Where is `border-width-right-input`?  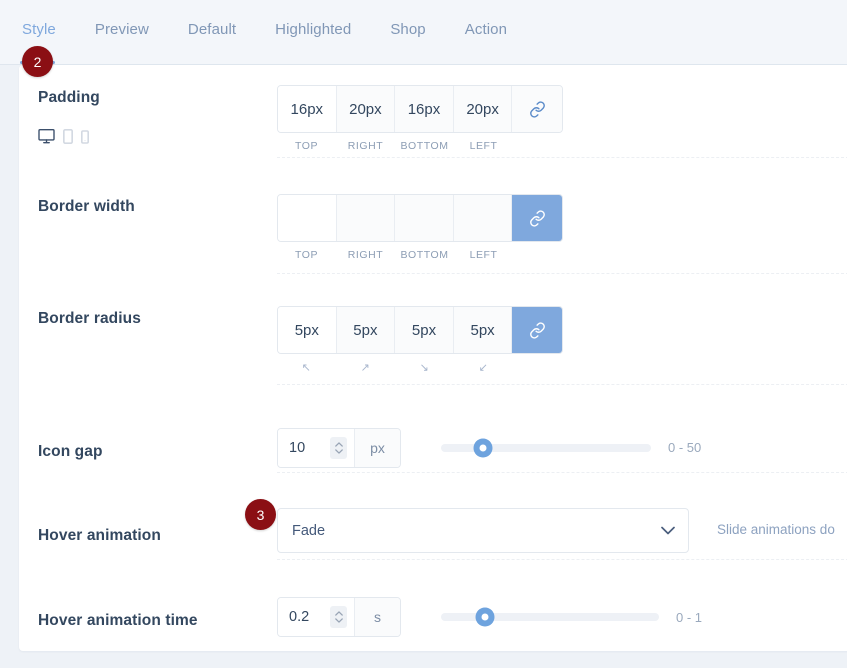 border-width-right-input is located at coordinates (366, 218).